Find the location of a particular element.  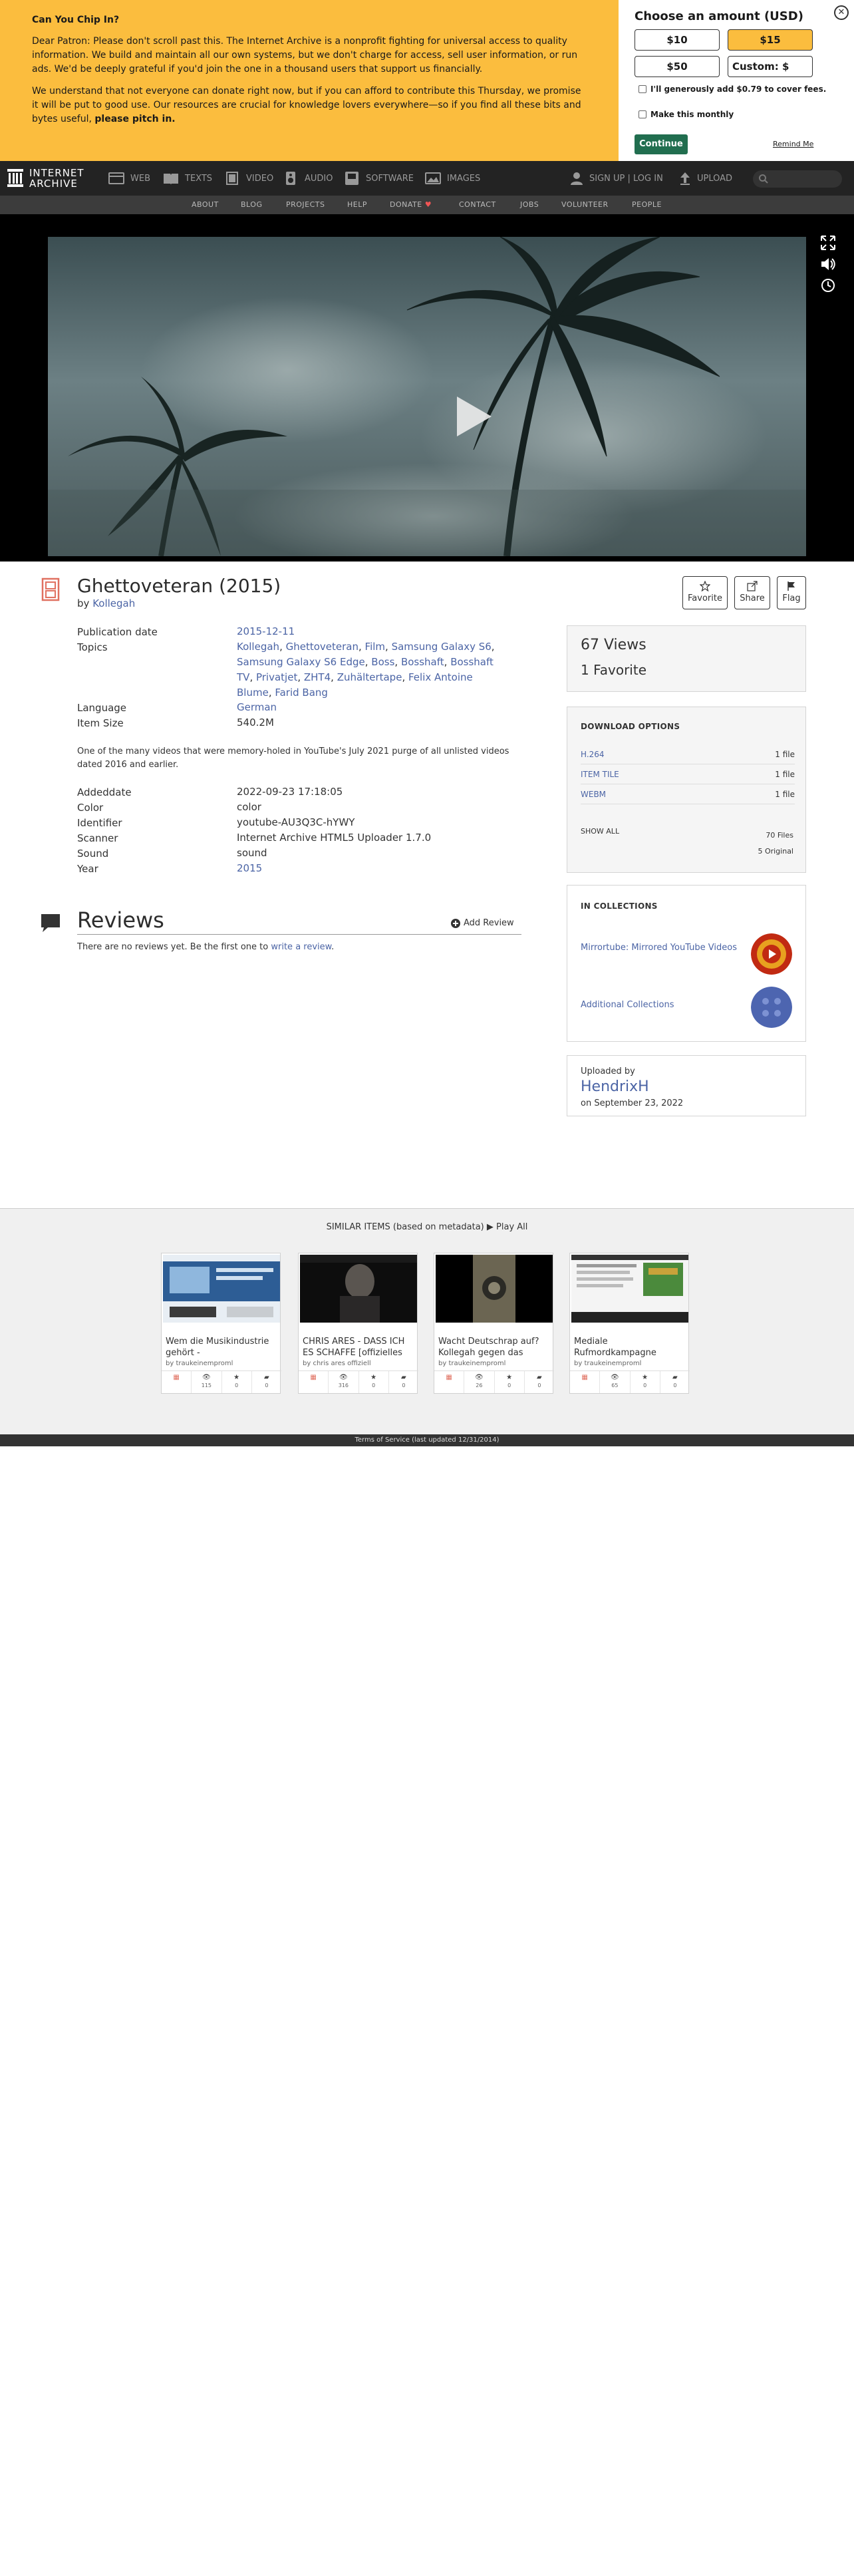

uploader-link: HendrixH is located at coordinates (615, 1086).